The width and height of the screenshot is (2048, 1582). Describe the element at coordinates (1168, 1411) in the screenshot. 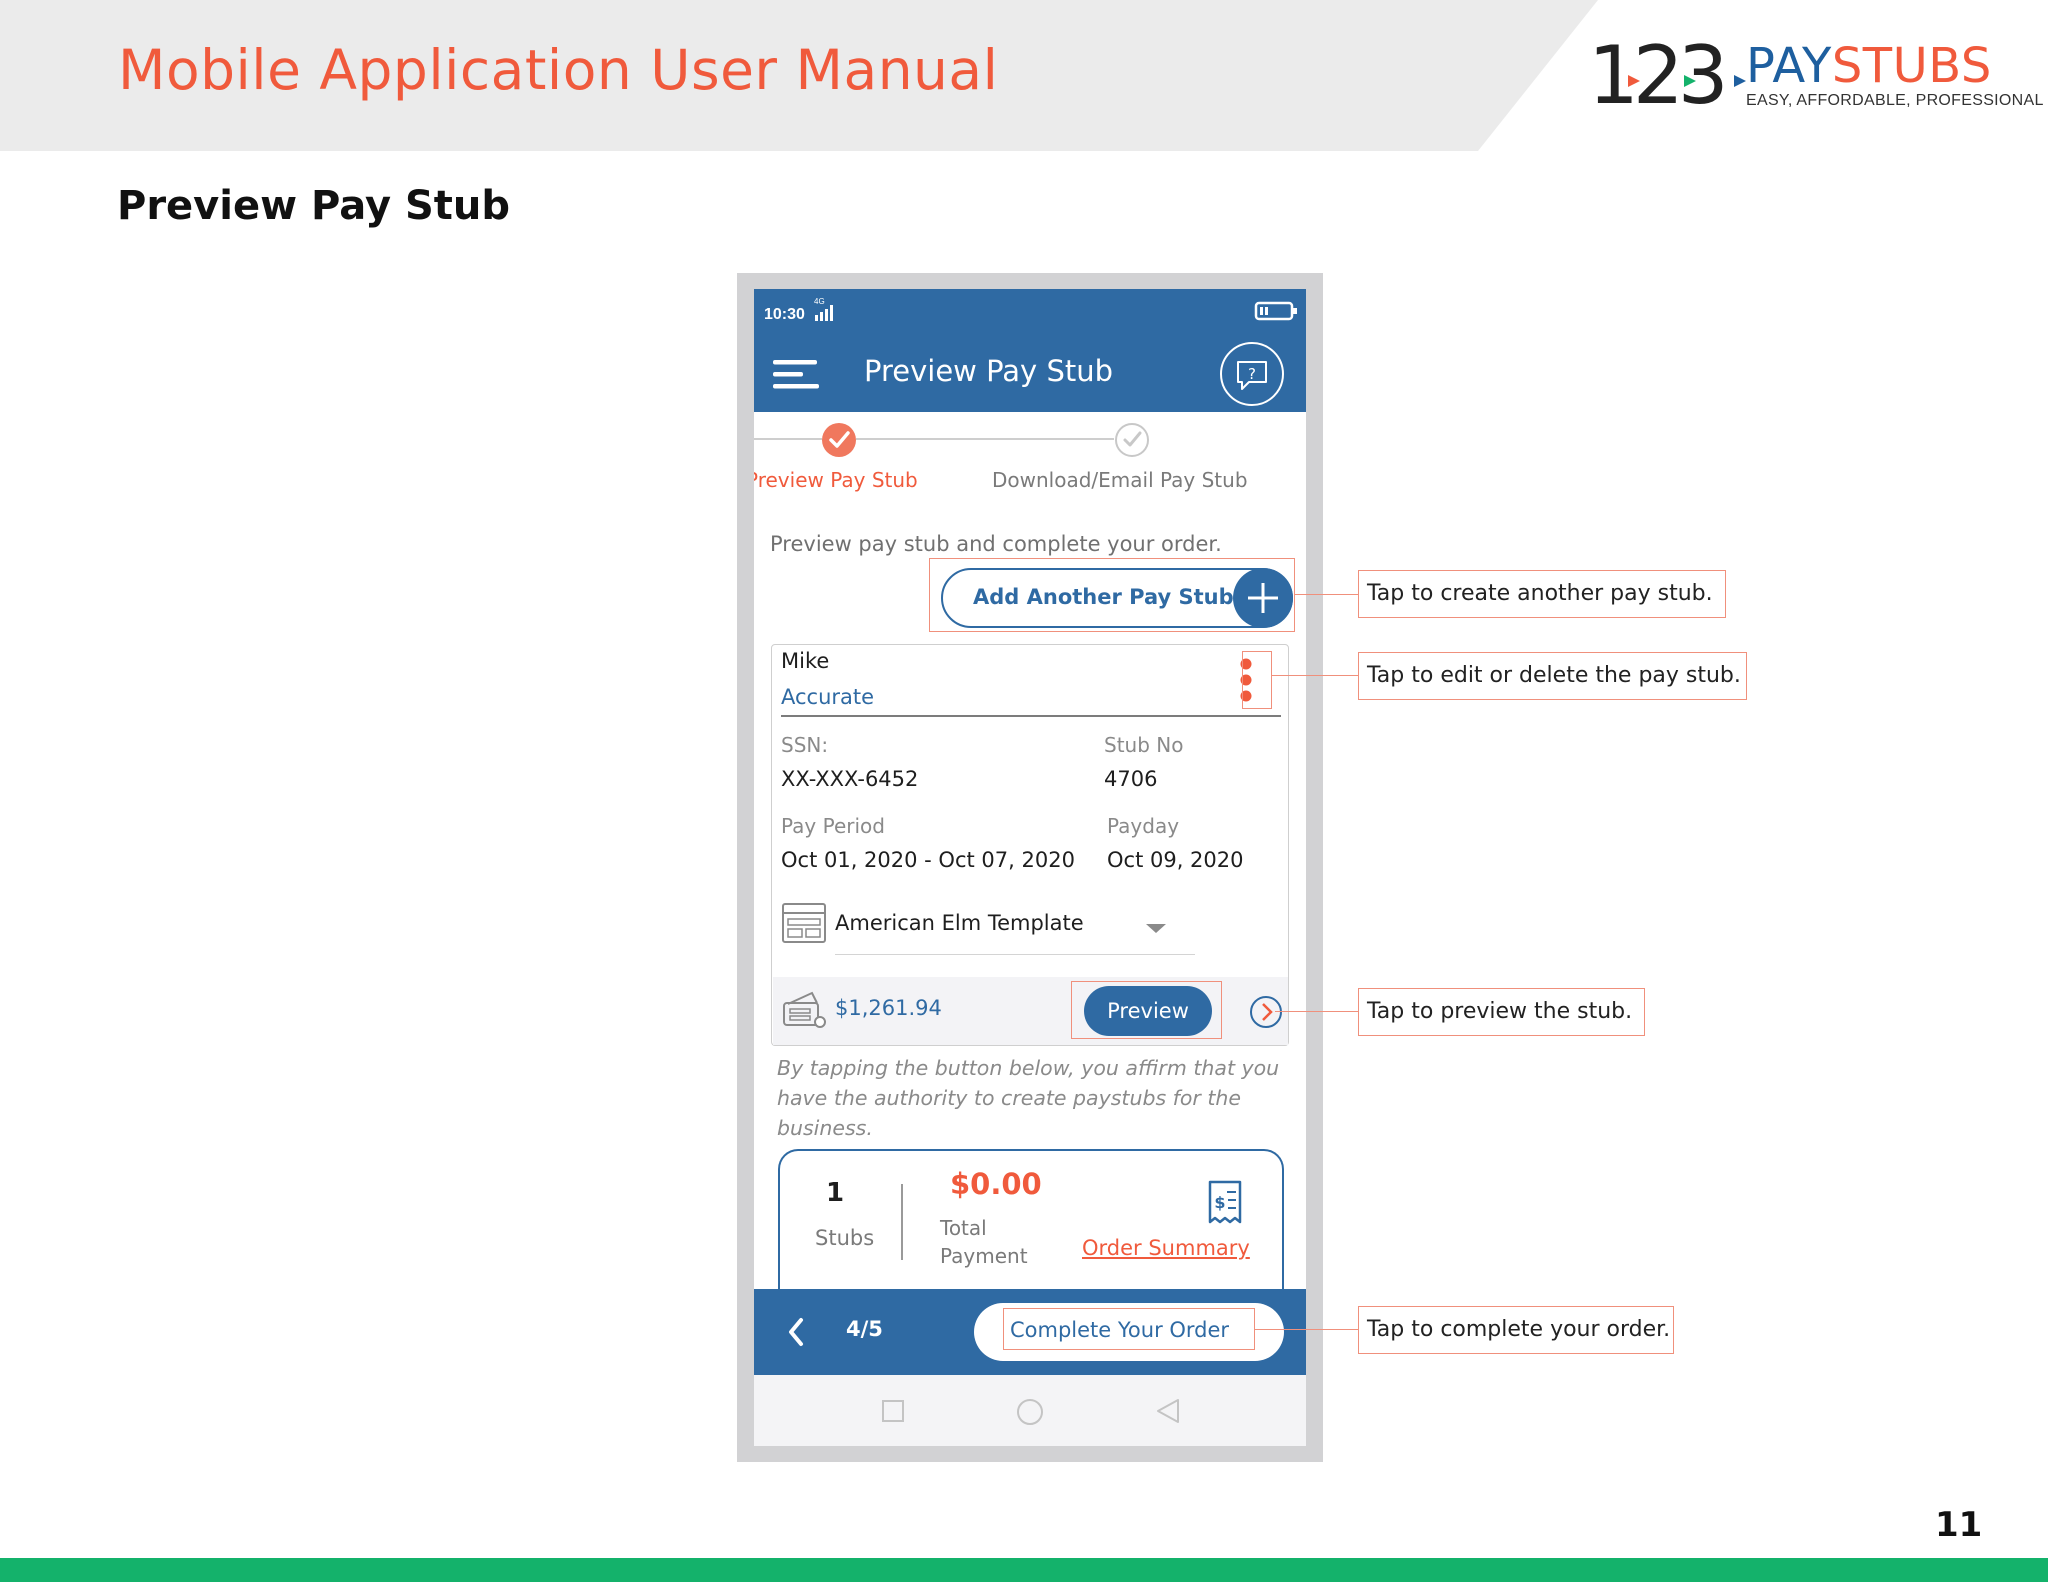

I see `back-triangle-icon` at that location.